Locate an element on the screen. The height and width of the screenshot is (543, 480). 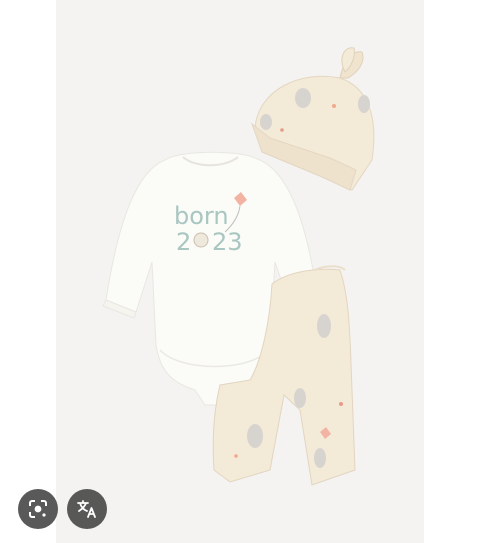
bodysuit-print-year-right: 23 is located at coordinates (227, 242).